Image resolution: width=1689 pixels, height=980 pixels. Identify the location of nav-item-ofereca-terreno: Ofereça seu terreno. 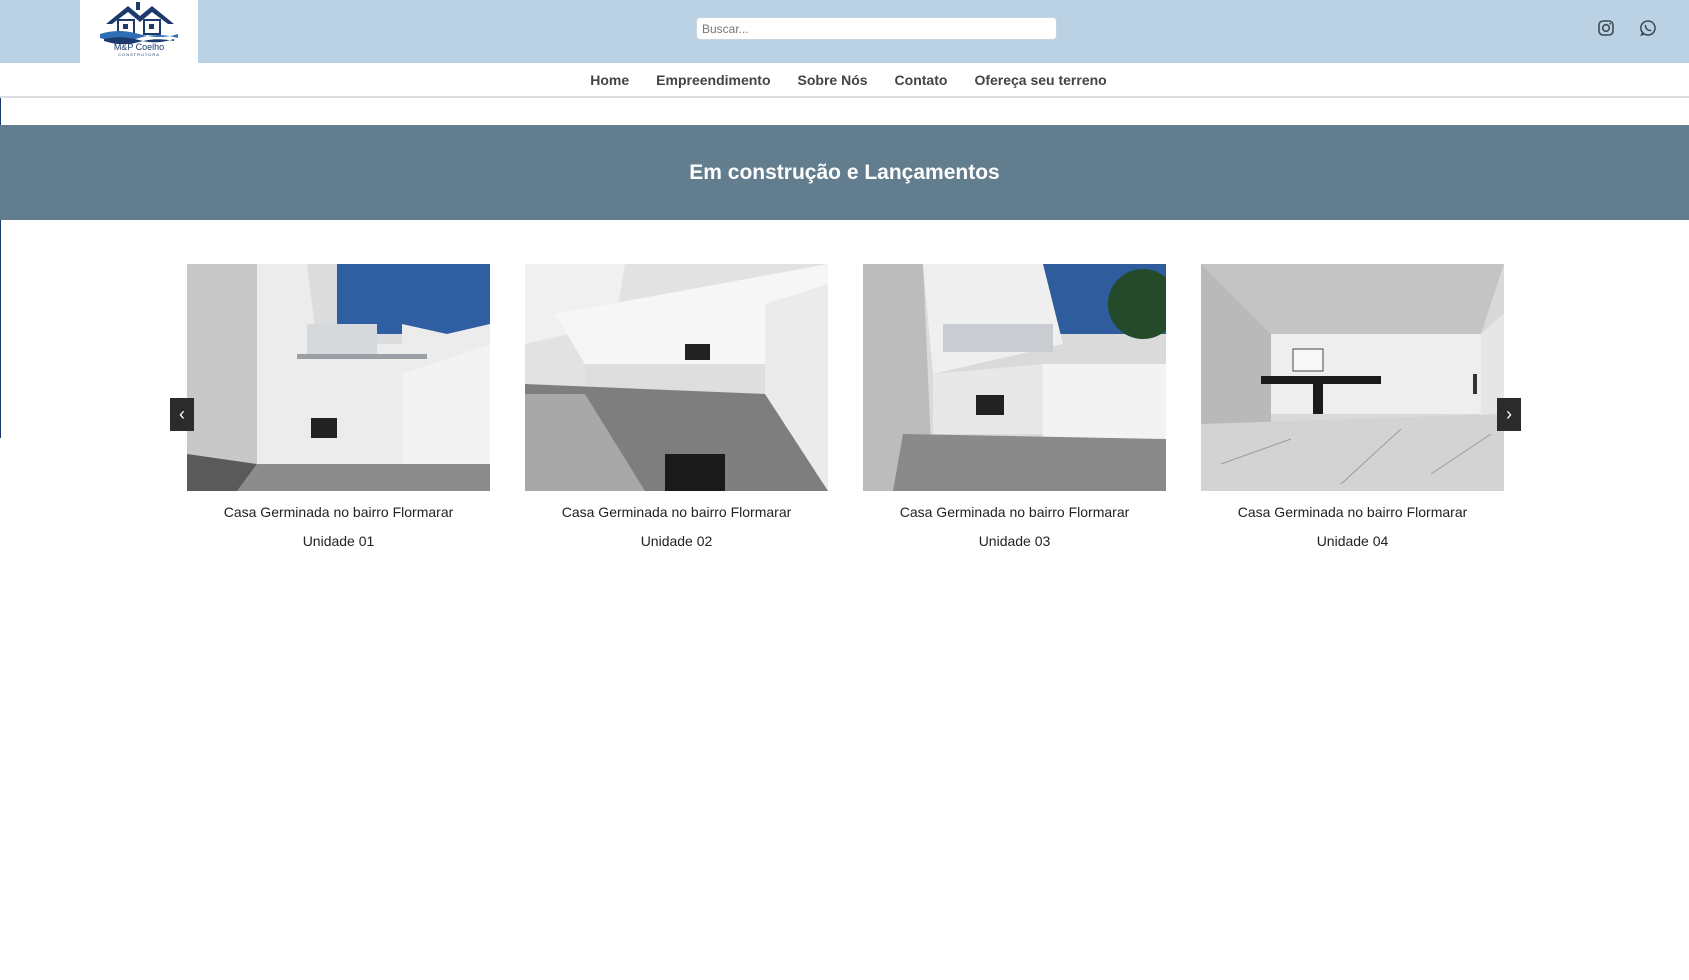
(1040, 80).